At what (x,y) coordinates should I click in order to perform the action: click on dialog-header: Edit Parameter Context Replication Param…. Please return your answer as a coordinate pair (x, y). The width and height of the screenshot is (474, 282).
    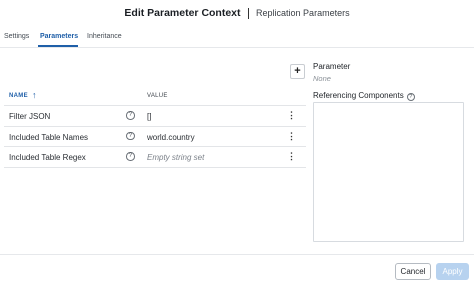
    Looking at the image, I should click on (237, 13).